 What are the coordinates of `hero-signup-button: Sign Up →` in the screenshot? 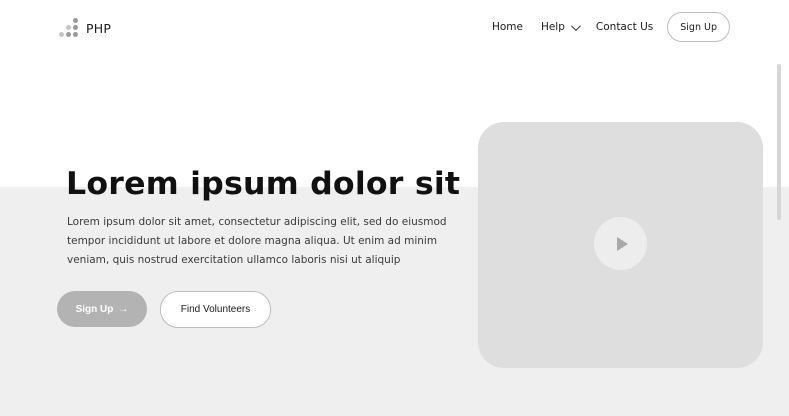 It's located at (102, 309).